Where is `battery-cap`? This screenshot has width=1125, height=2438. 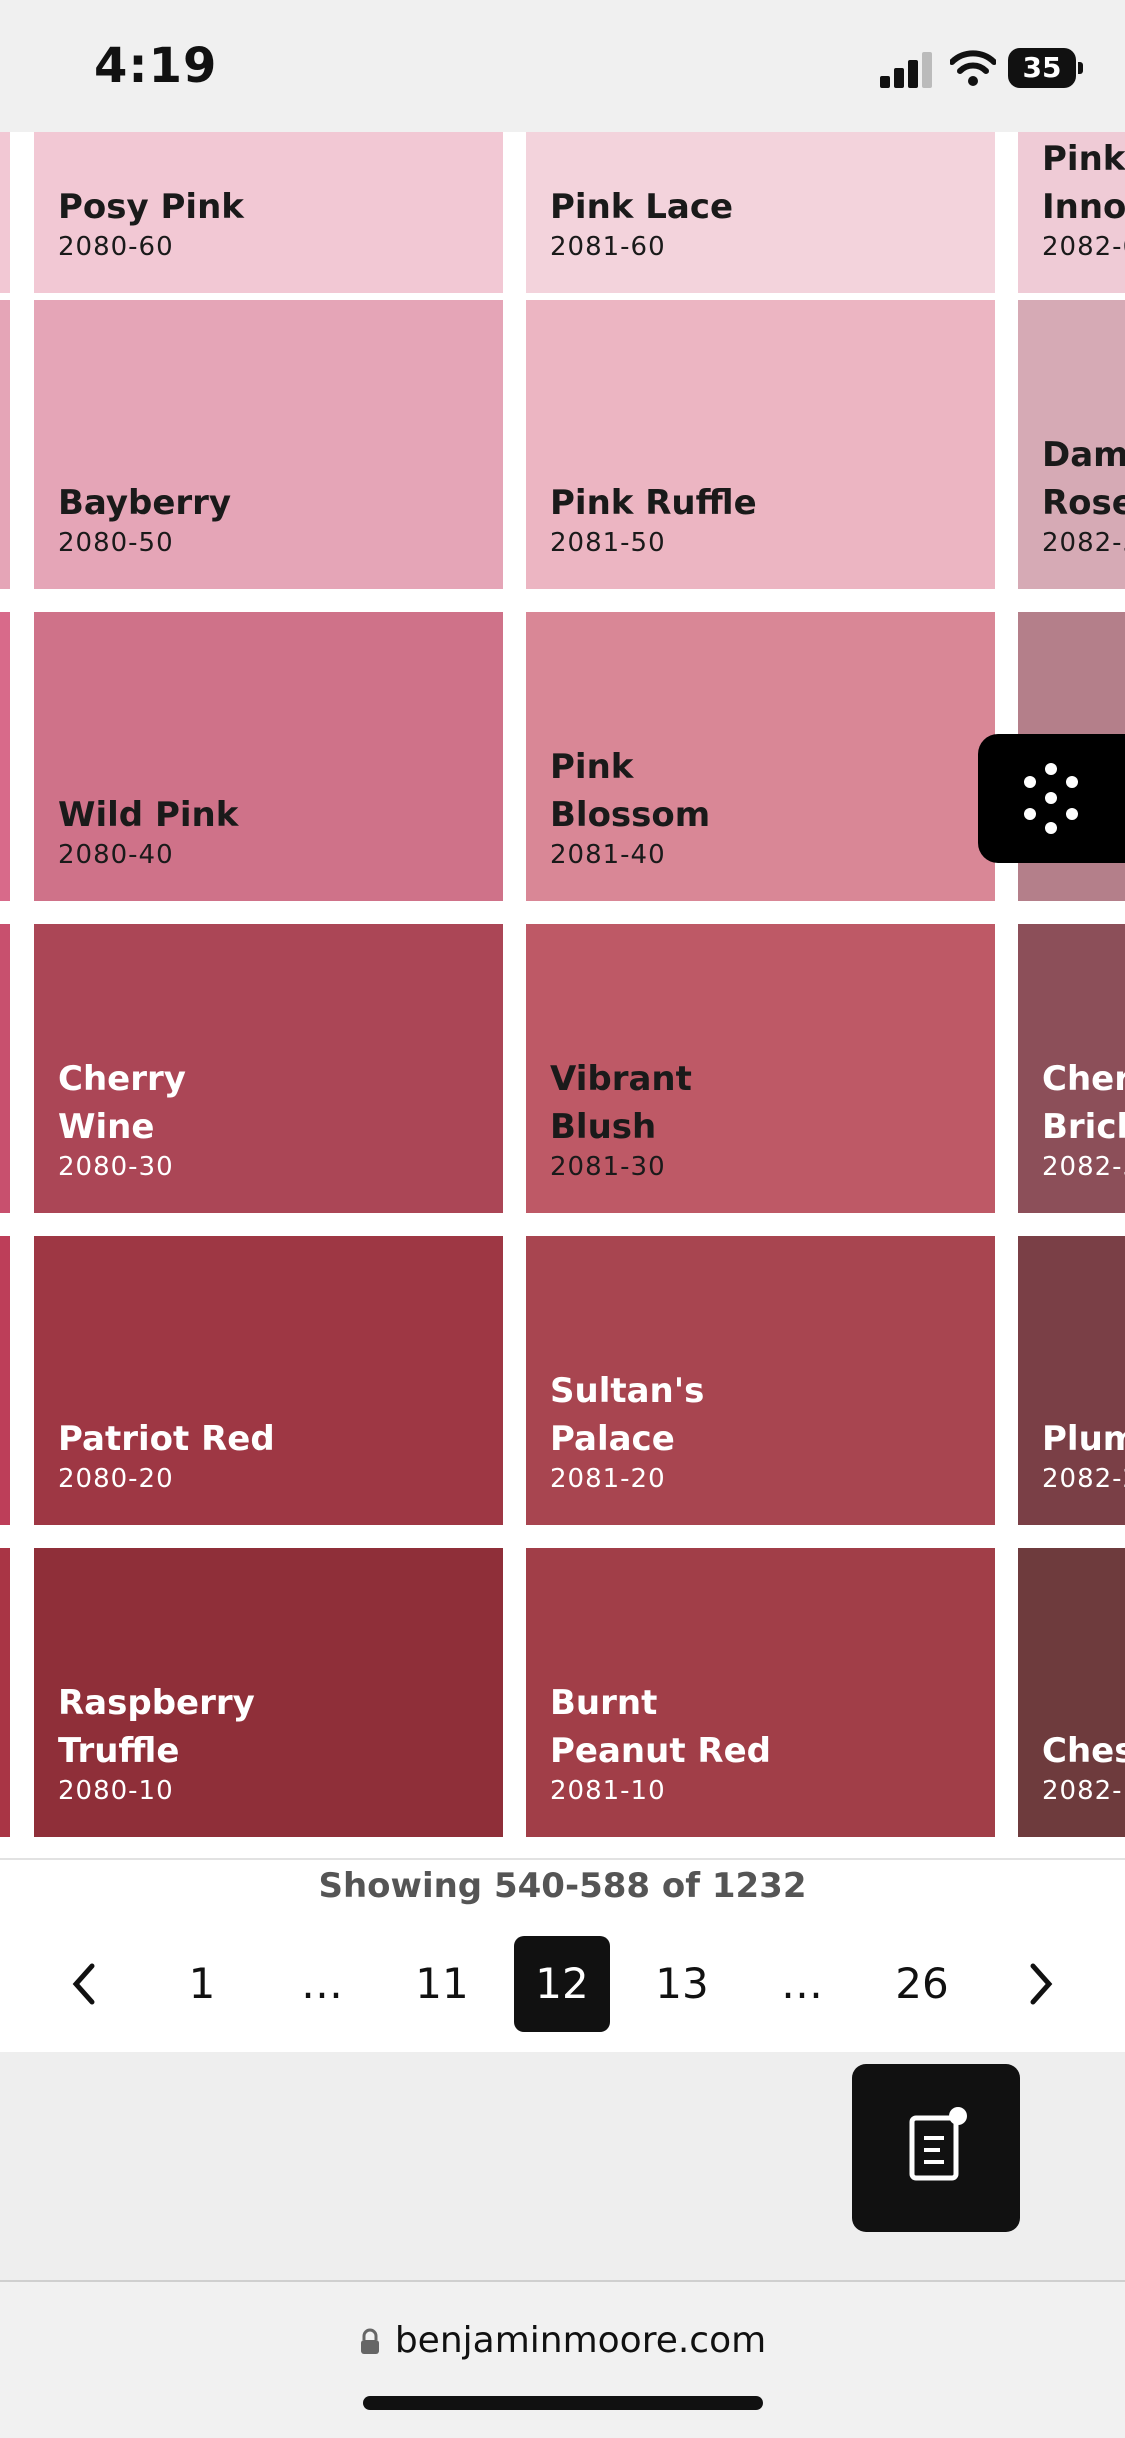 battery-cap is located at coordinates (1080, 68).